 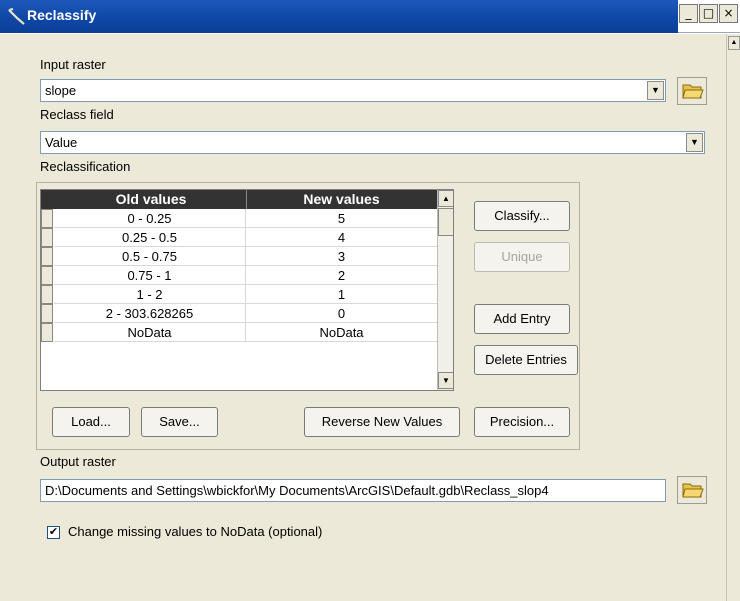 What do you see at coordinates (728, 13) in the screenshot?
I see `close-button: ×` at bounding box center [728, 13].